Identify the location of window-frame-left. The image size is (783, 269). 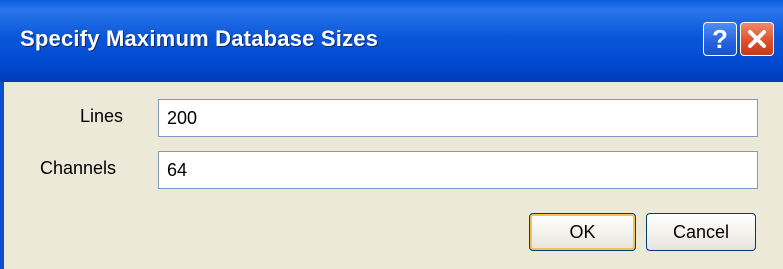
(2, 175).